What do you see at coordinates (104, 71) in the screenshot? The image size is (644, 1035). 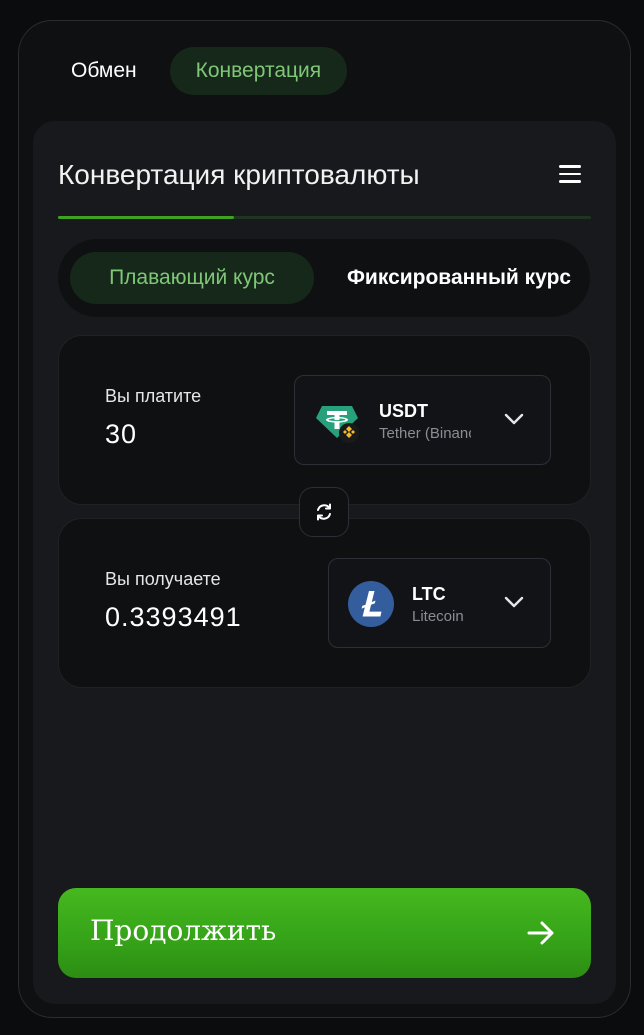 I see `tab-exchange: Обмен` at bounding box center [104, 71].